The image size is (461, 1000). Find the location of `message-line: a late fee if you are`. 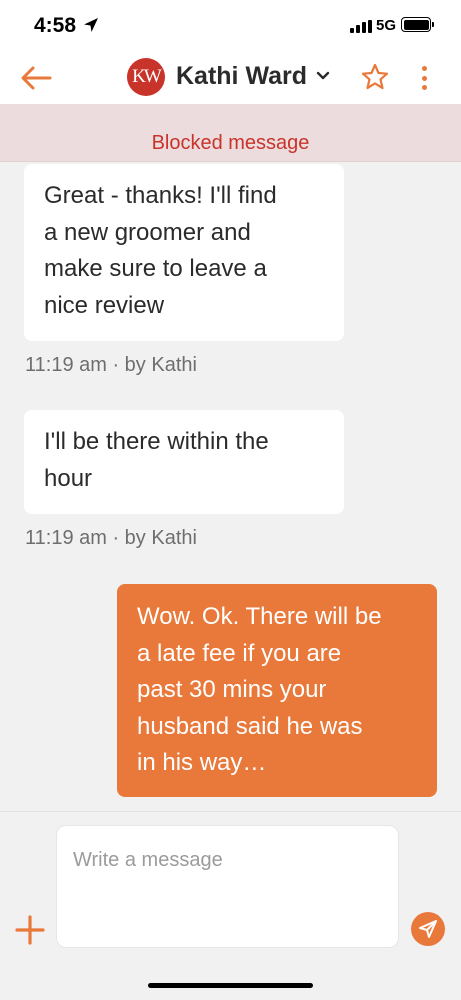

message-line: a late fee if you are is located at coordinates (239, 653).